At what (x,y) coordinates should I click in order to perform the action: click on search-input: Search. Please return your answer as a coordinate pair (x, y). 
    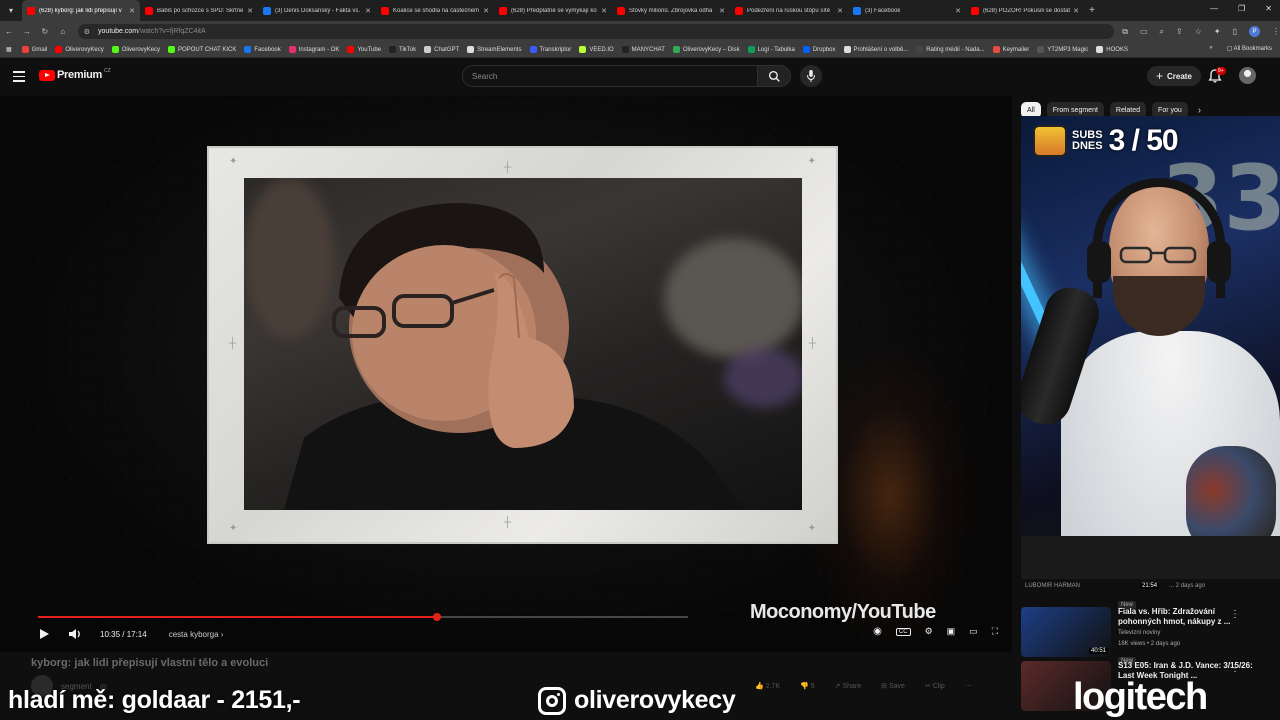
    Looking at the image, I should click on (610, 76).